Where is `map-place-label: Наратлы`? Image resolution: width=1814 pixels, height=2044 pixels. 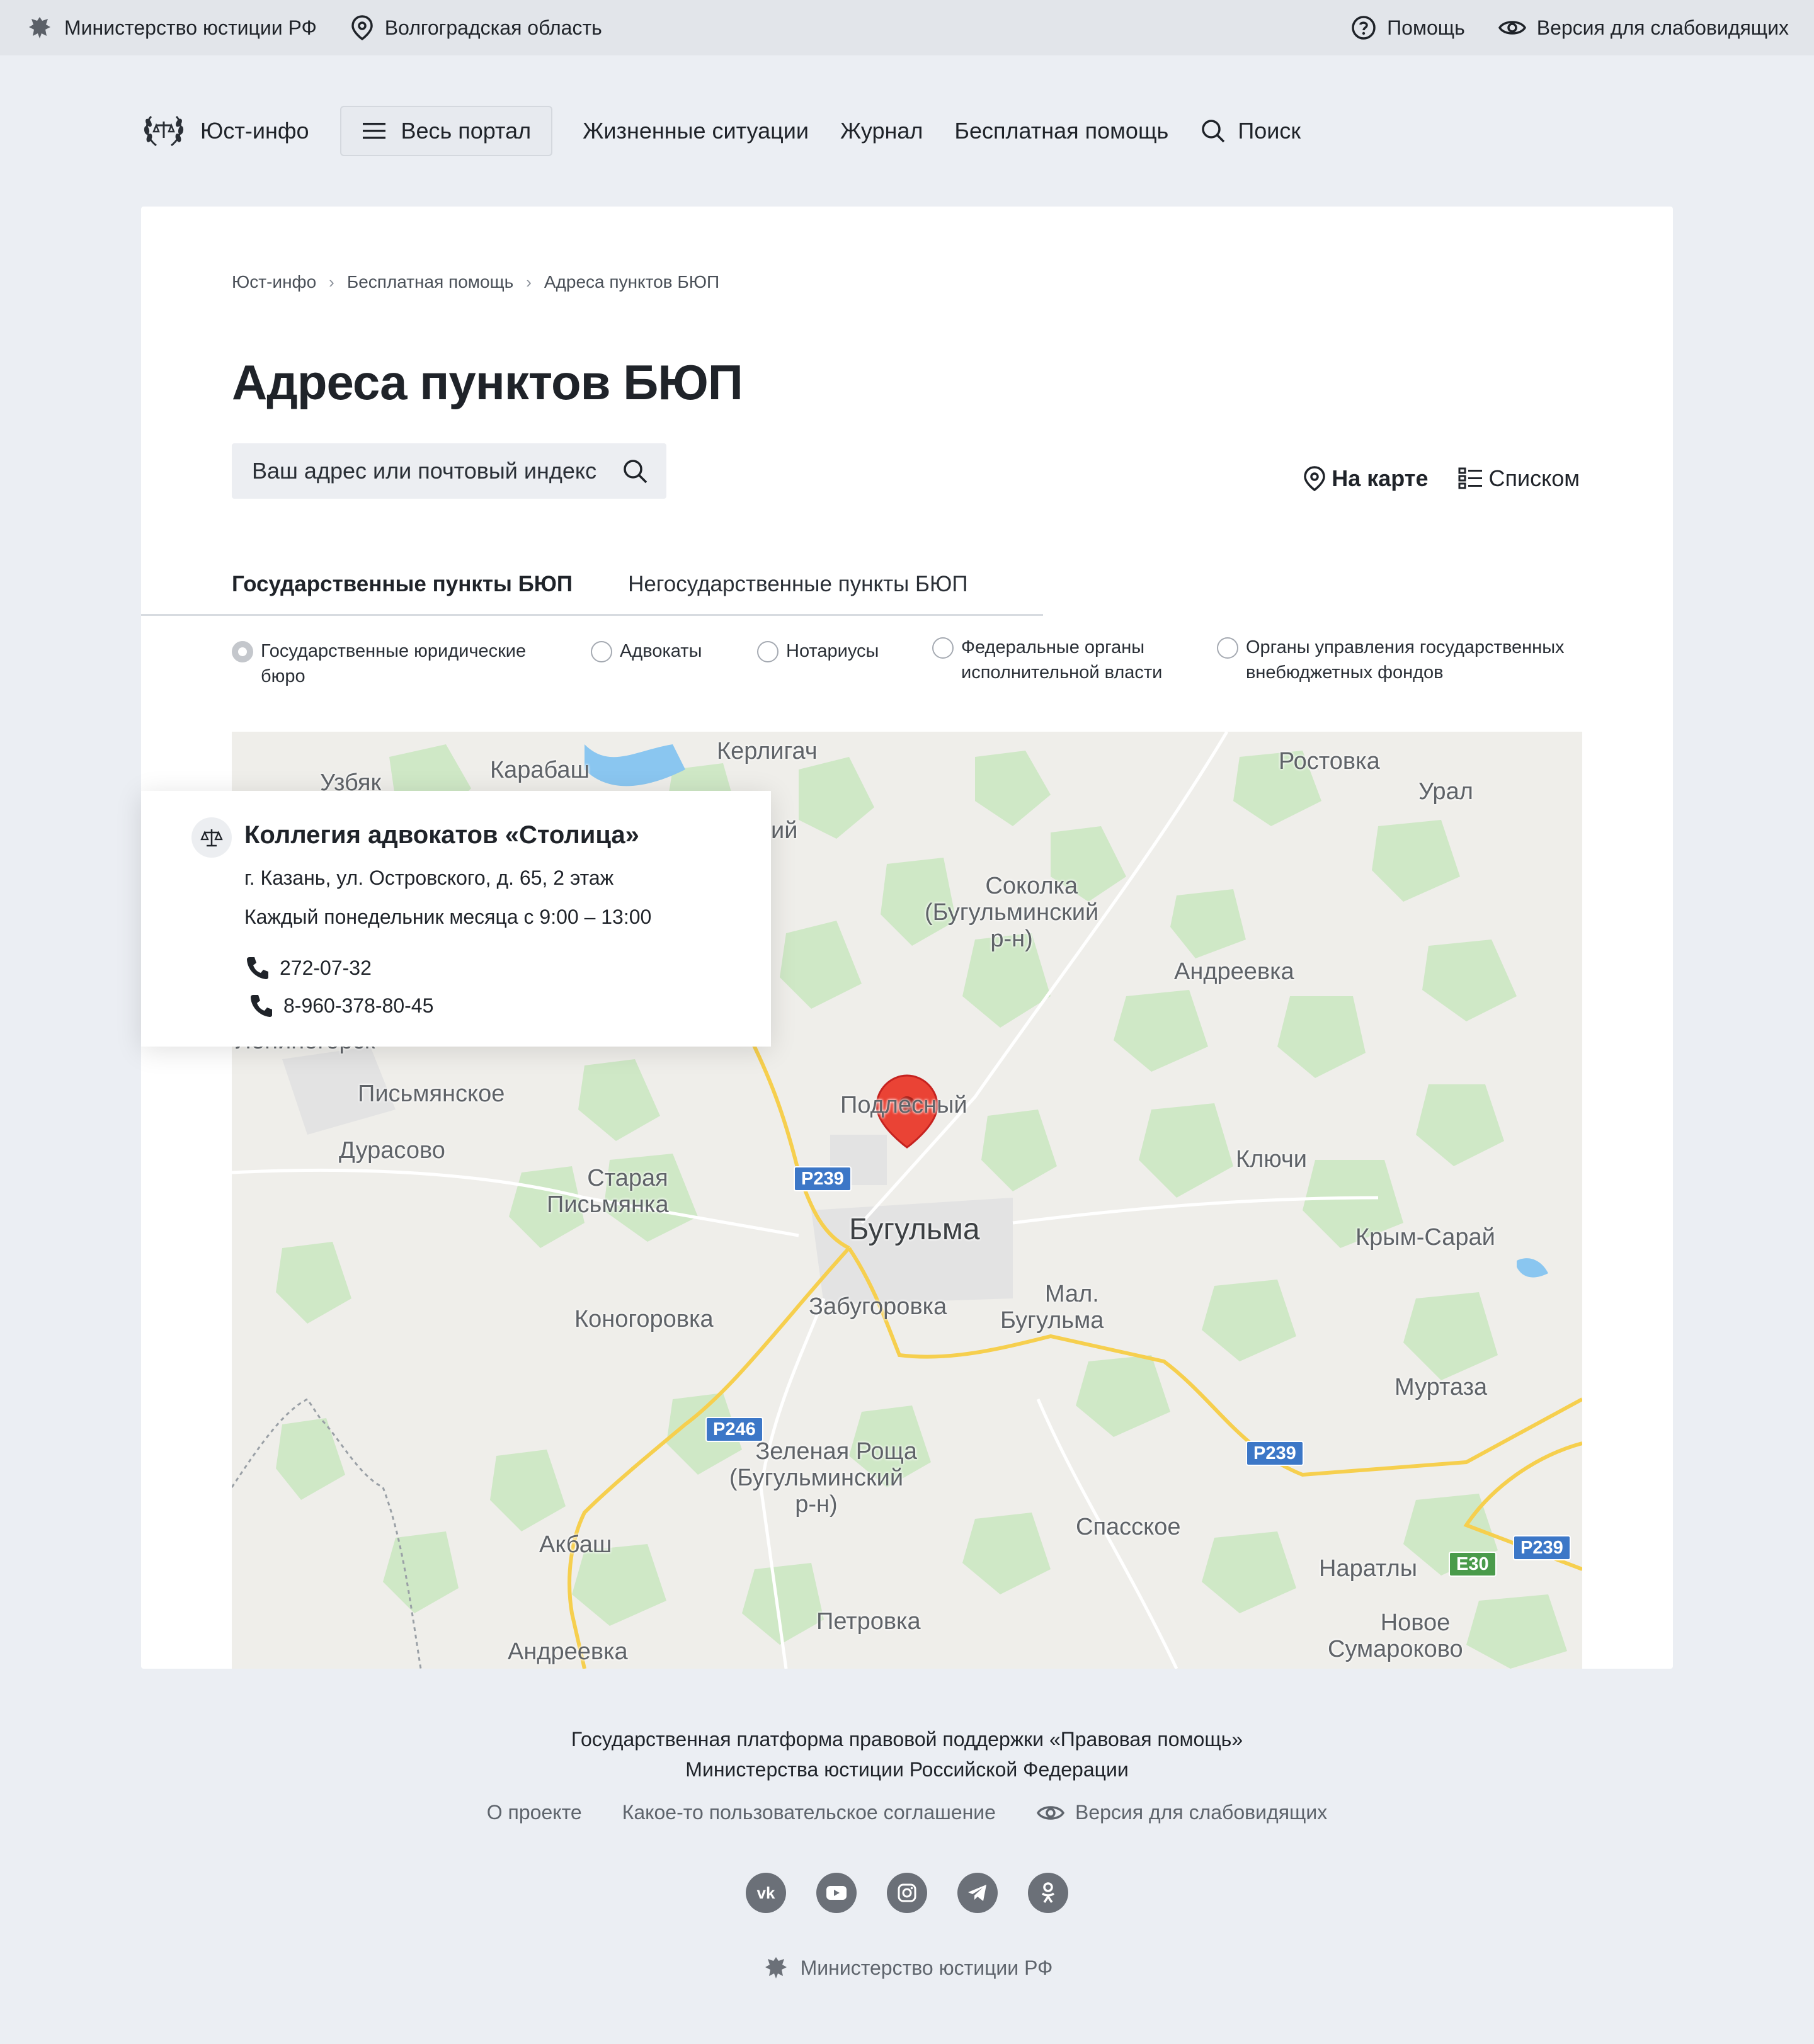
map-place-label: Наратлы is located at coordinates (1368, 1569).